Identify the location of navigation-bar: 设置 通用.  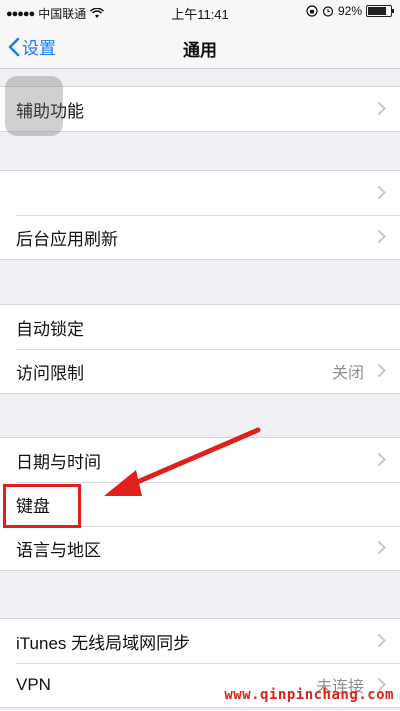
(200, 46).